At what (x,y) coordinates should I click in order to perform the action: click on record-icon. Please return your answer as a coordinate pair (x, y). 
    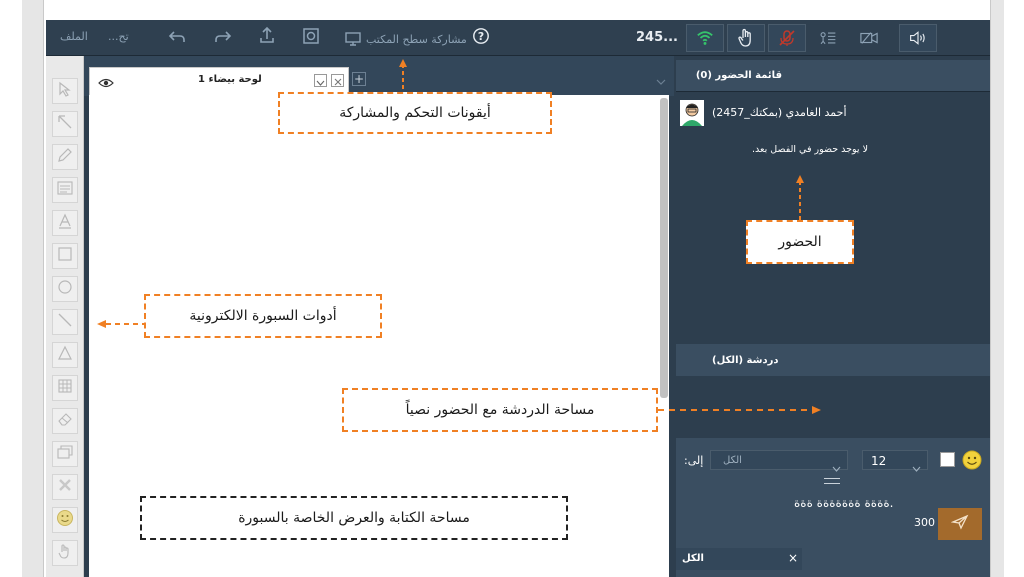
    Looking at the image, I should click on (311, 36).